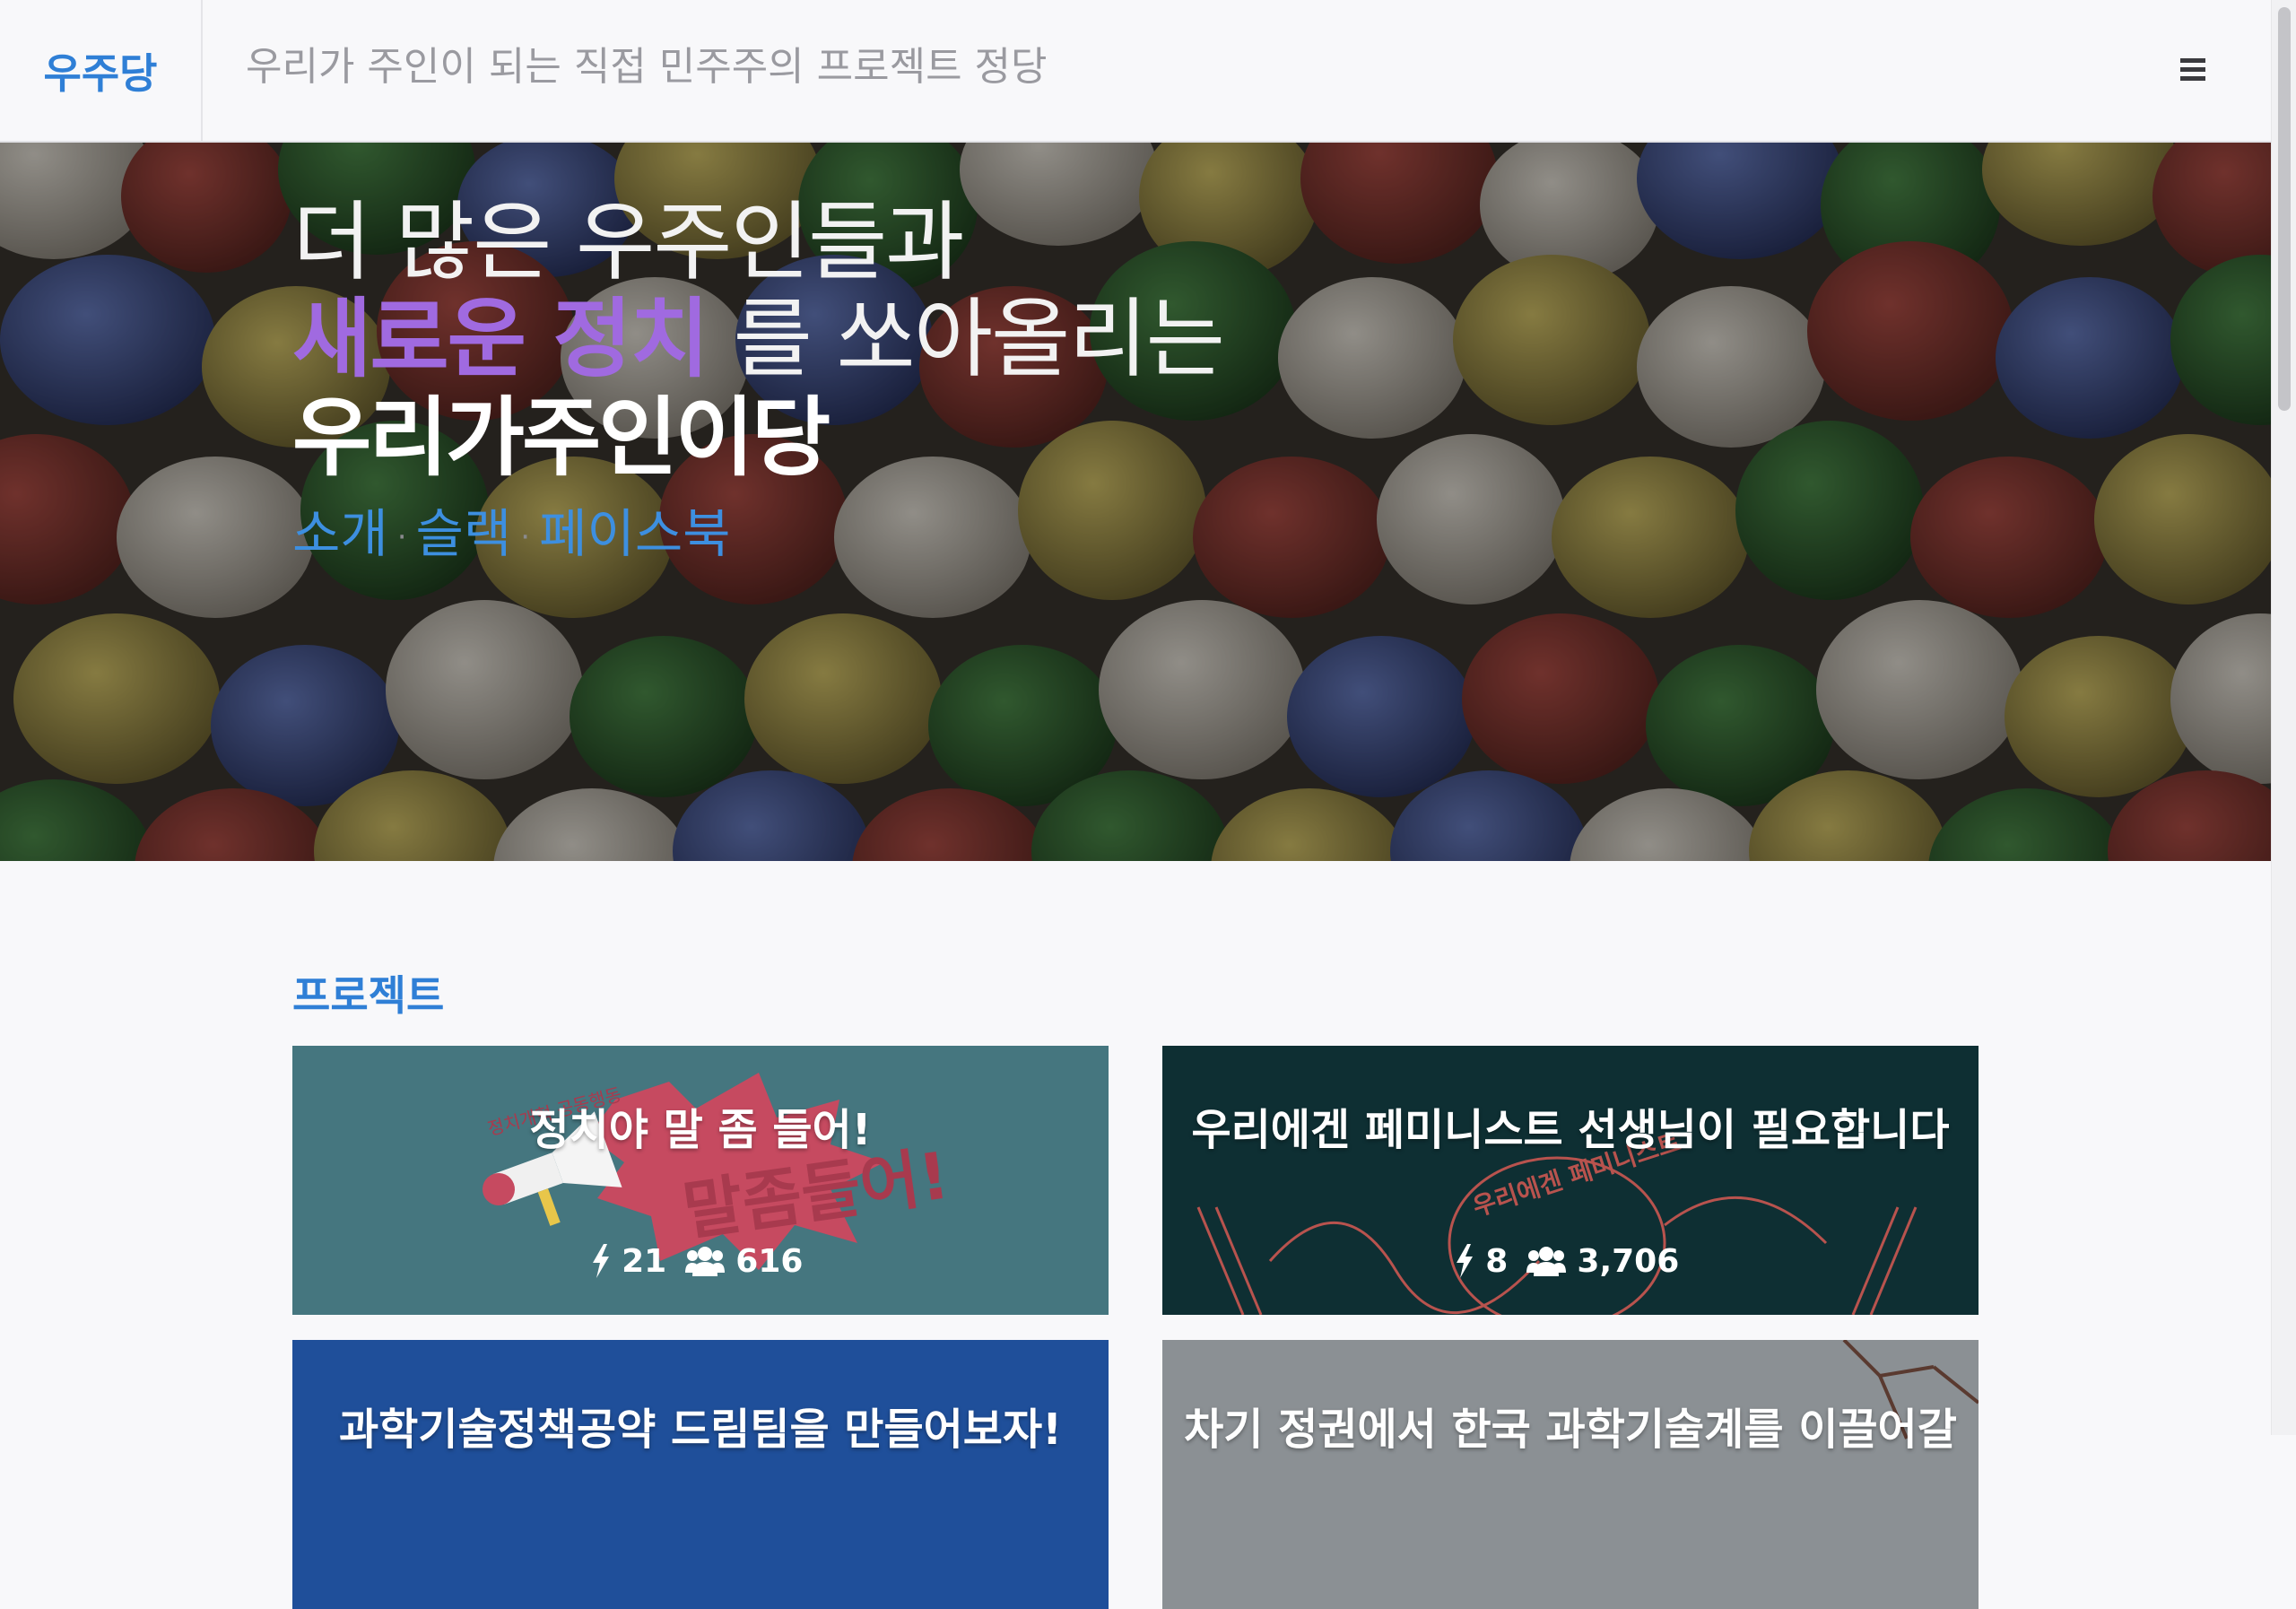  I want to click on site-header: 우주당 우리가 주인이 되는 직접 민주주의 프로젝트 정당, so click(1135, 71).